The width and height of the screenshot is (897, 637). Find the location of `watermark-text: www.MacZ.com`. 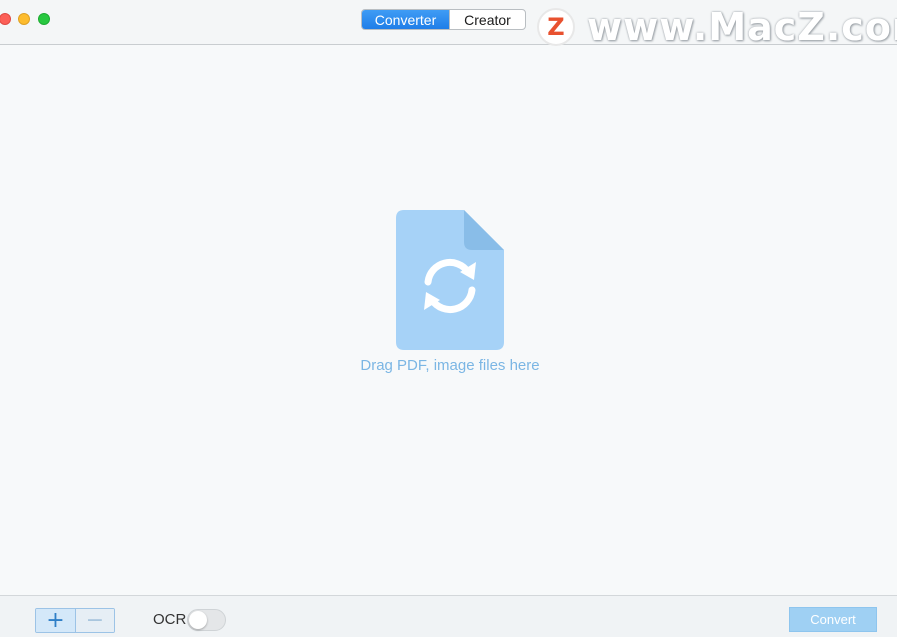

watermark-text: www.MacZ.com is located at coordinates (742, 27).